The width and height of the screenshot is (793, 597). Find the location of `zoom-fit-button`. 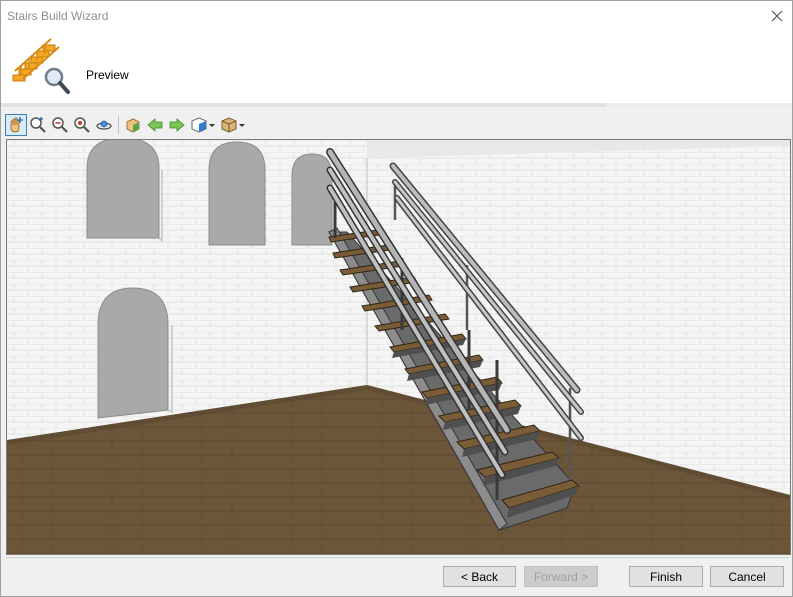

zoom-fit-button is located at coordinates (82, 125).